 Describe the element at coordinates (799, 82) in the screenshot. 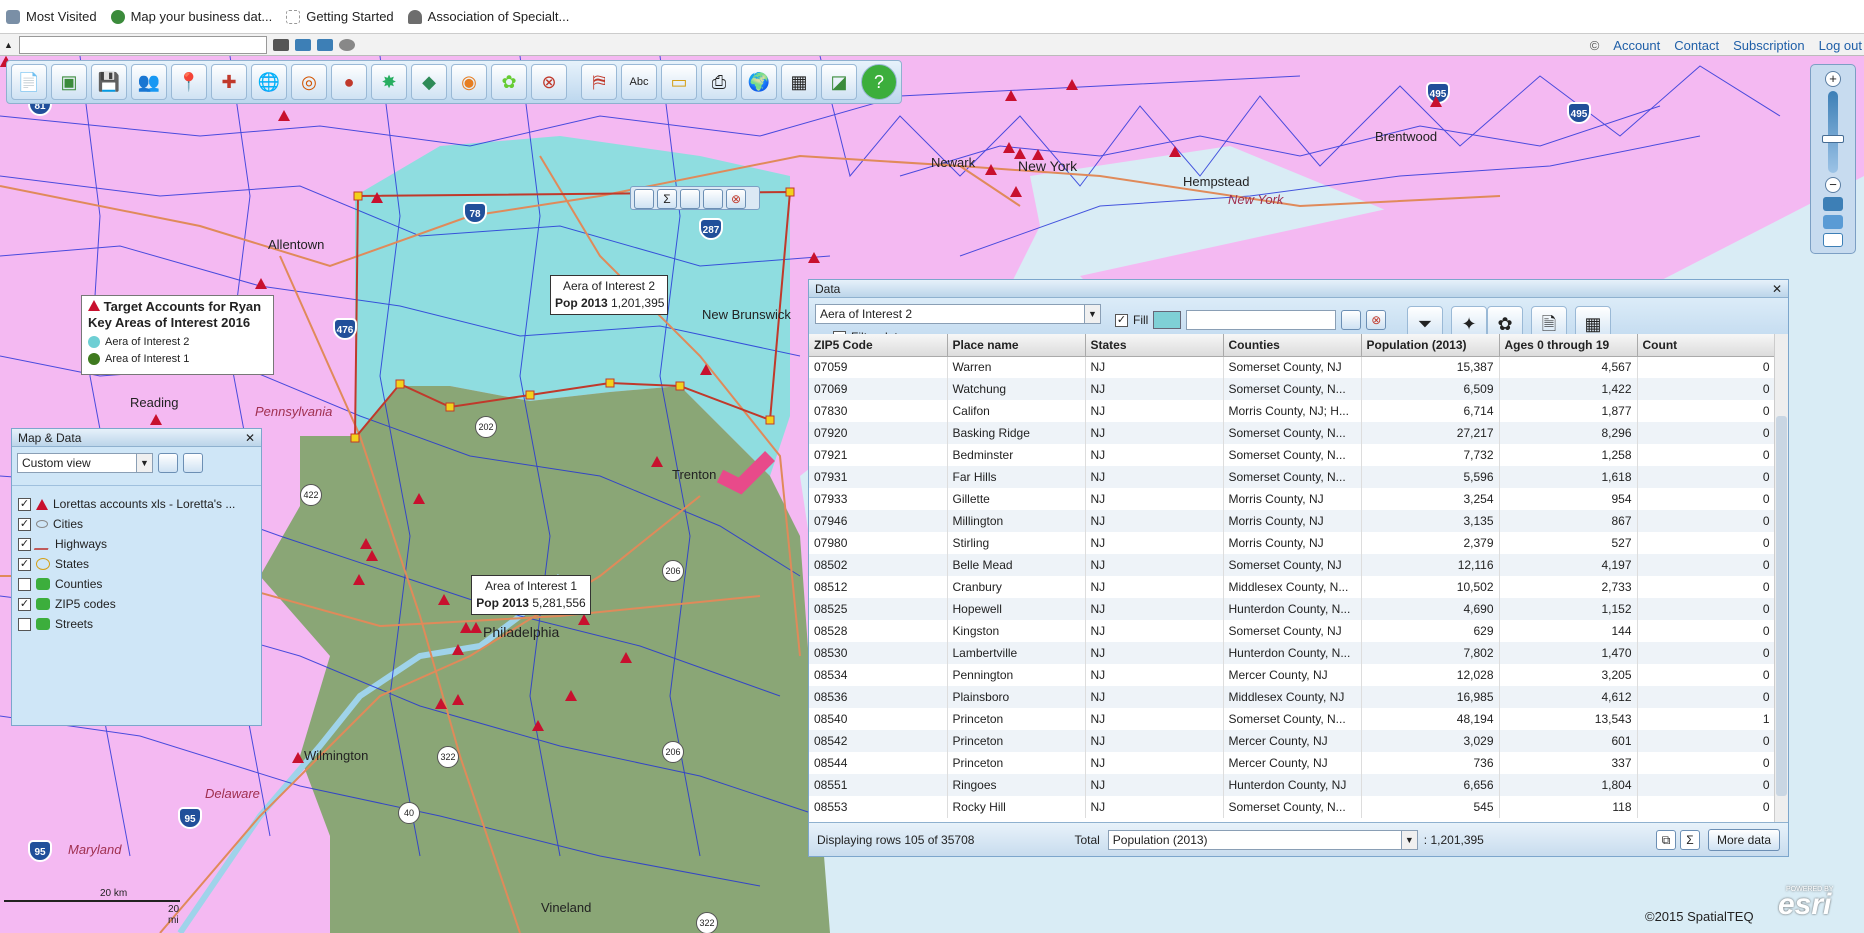

I see `table-icon: ▦` at that location.